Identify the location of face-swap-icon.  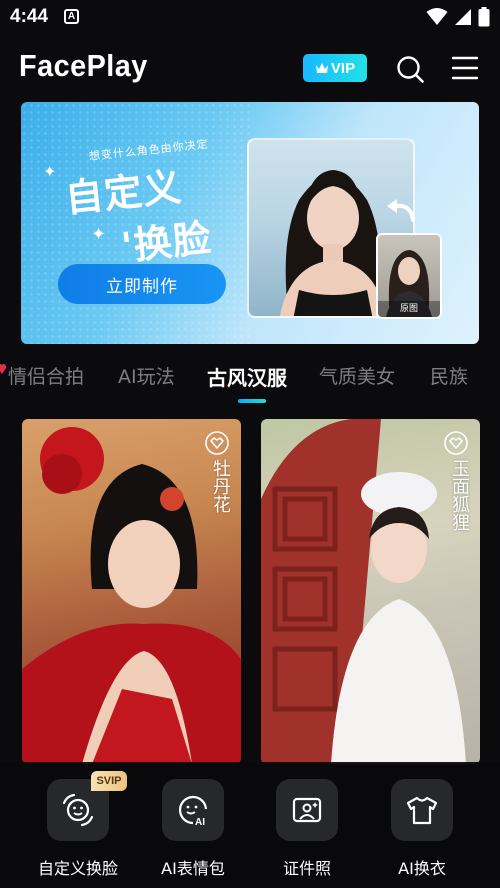
(78, 810).